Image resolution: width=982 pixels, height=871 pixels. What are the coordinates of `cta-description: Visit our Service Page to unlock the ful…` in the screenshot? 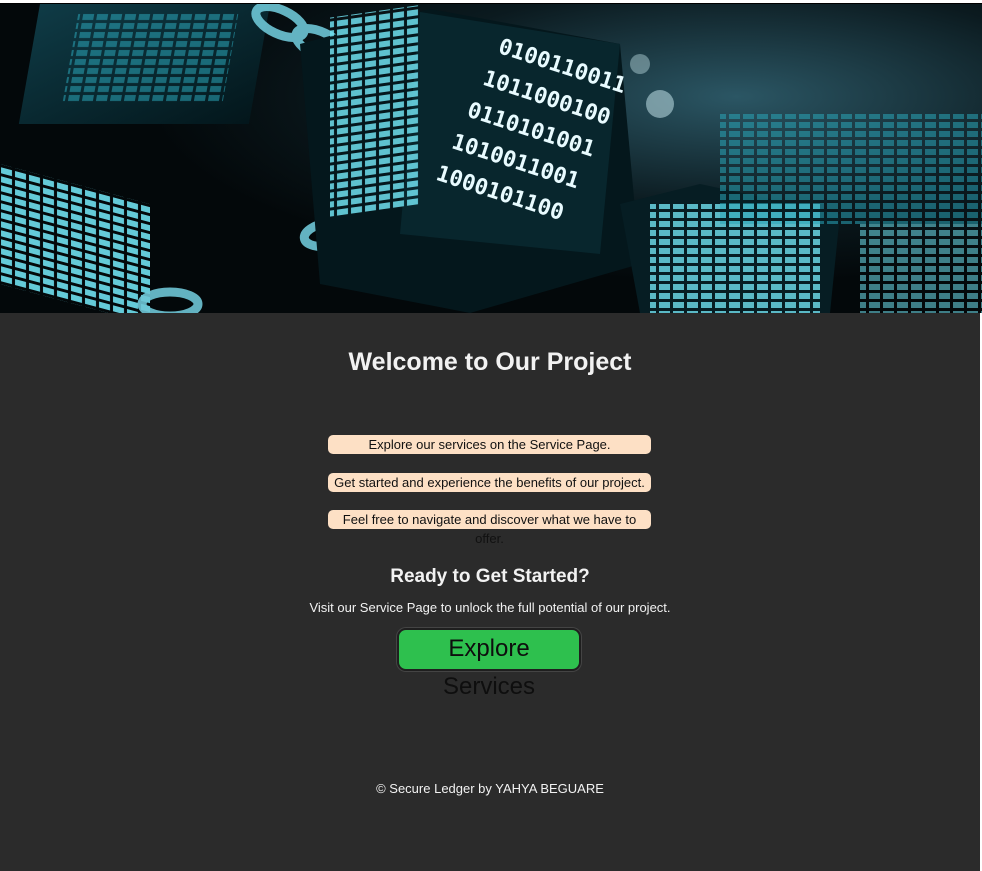 It's located at (490, 607).